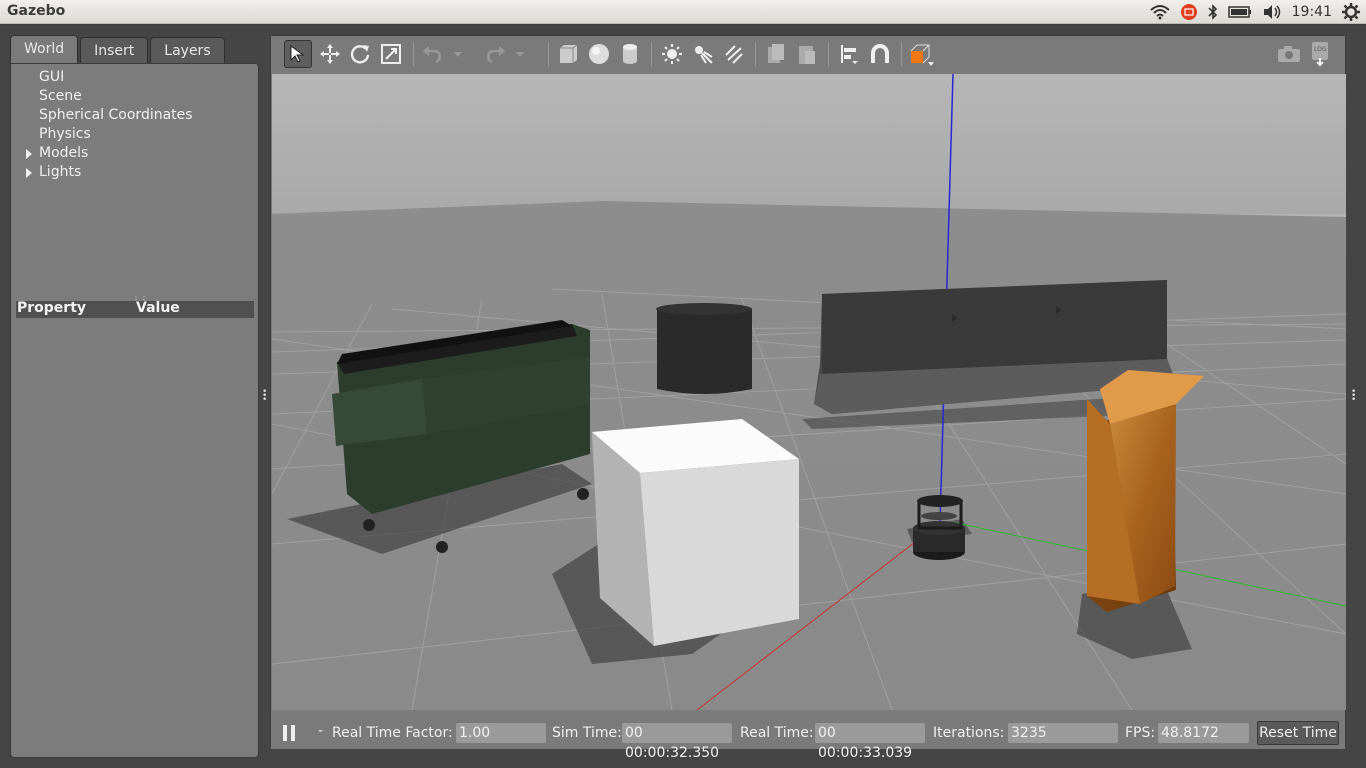  I want to click on right-splitter-handle: • • •, so click(1353, 396).